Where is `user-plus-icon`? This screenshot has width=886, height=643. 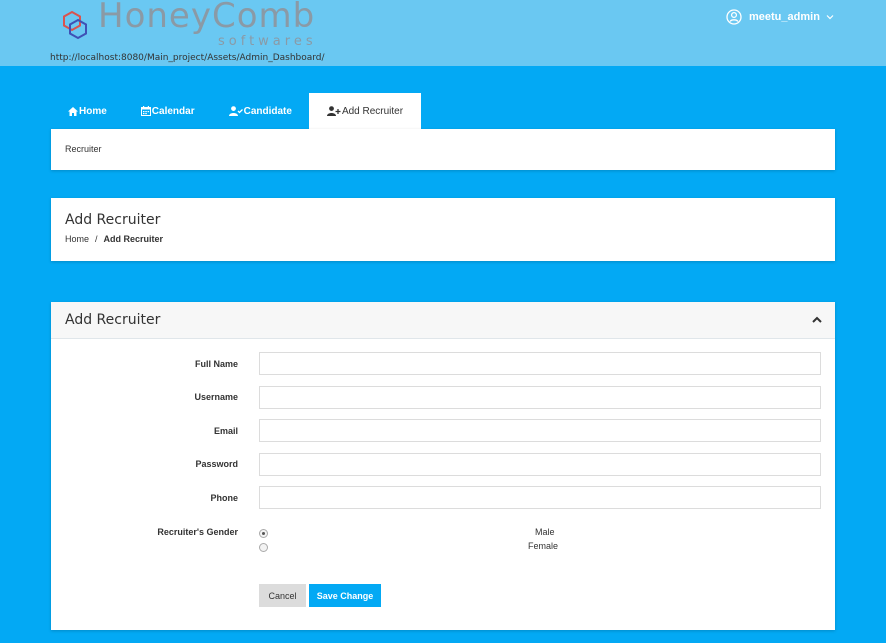
user-plus-icon is located at coordinates (333, 111).